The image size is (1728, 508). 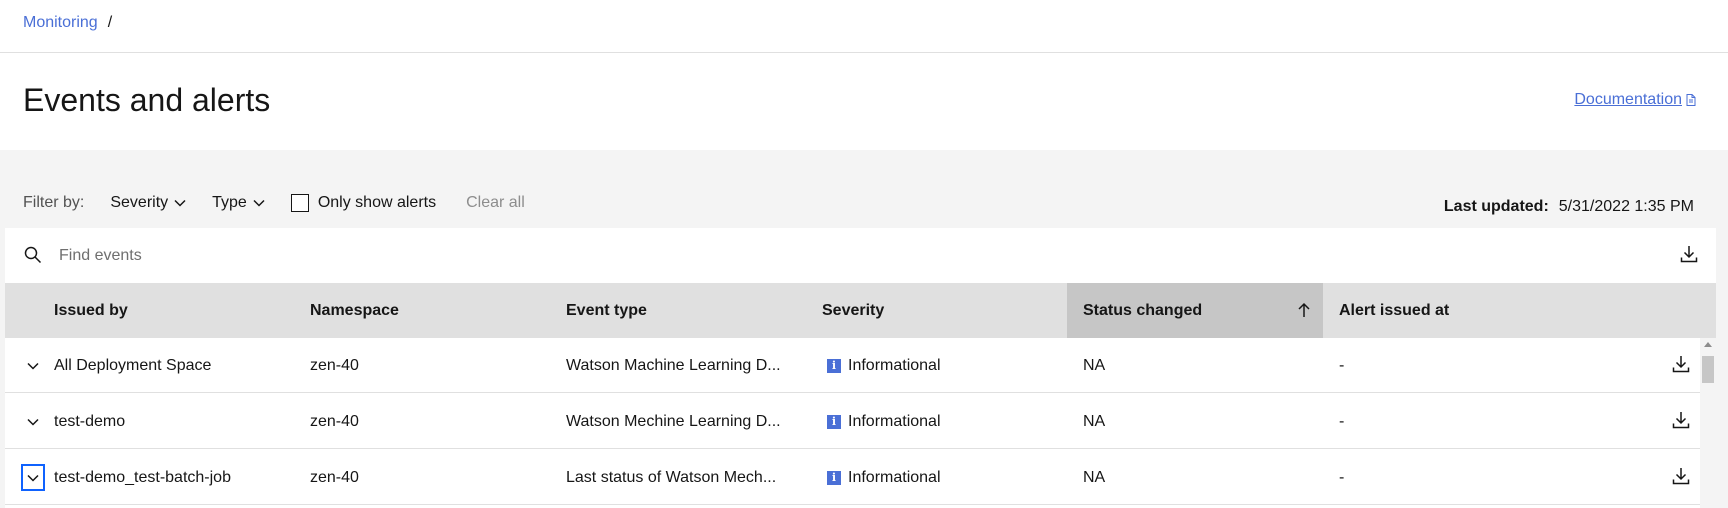 What do you see at coordinates (934, 310) in the screenshot?
I see `column-header-severity: Severity` at bounding box center [934, 310].